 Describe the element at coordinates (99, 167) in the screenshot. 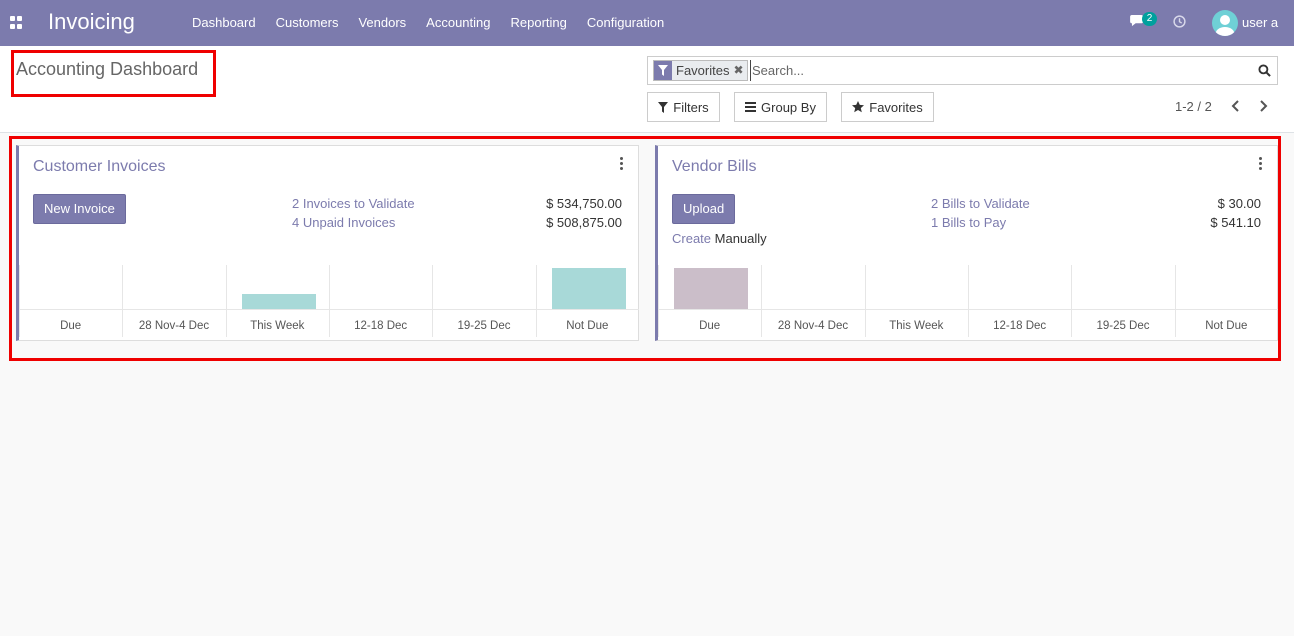

I see `card-title: Customer Invoices` at that location.